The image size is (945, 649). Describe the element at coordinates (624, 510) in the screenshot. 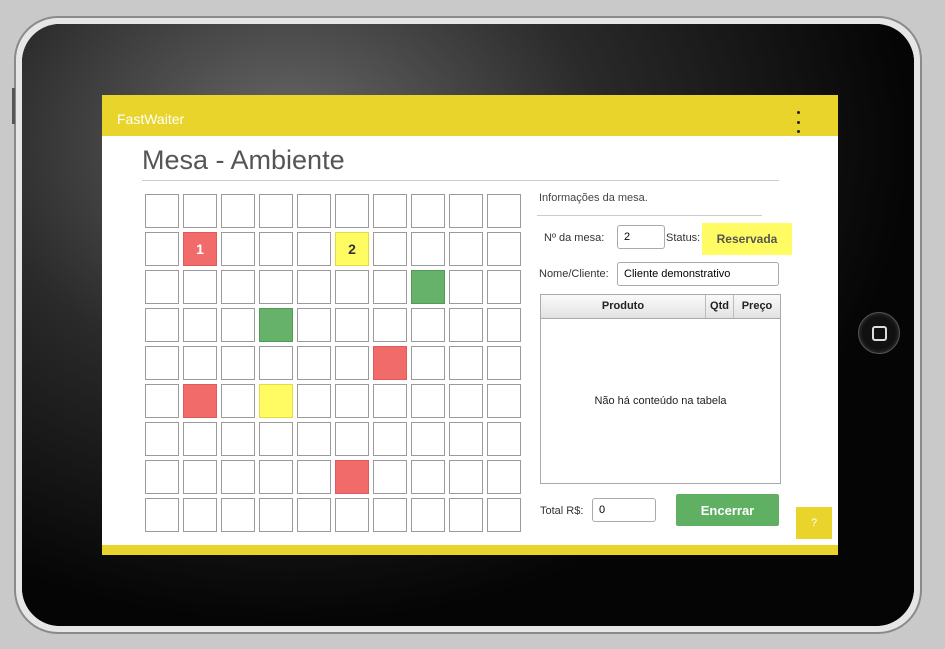

I see `total-field: 0` at that location.